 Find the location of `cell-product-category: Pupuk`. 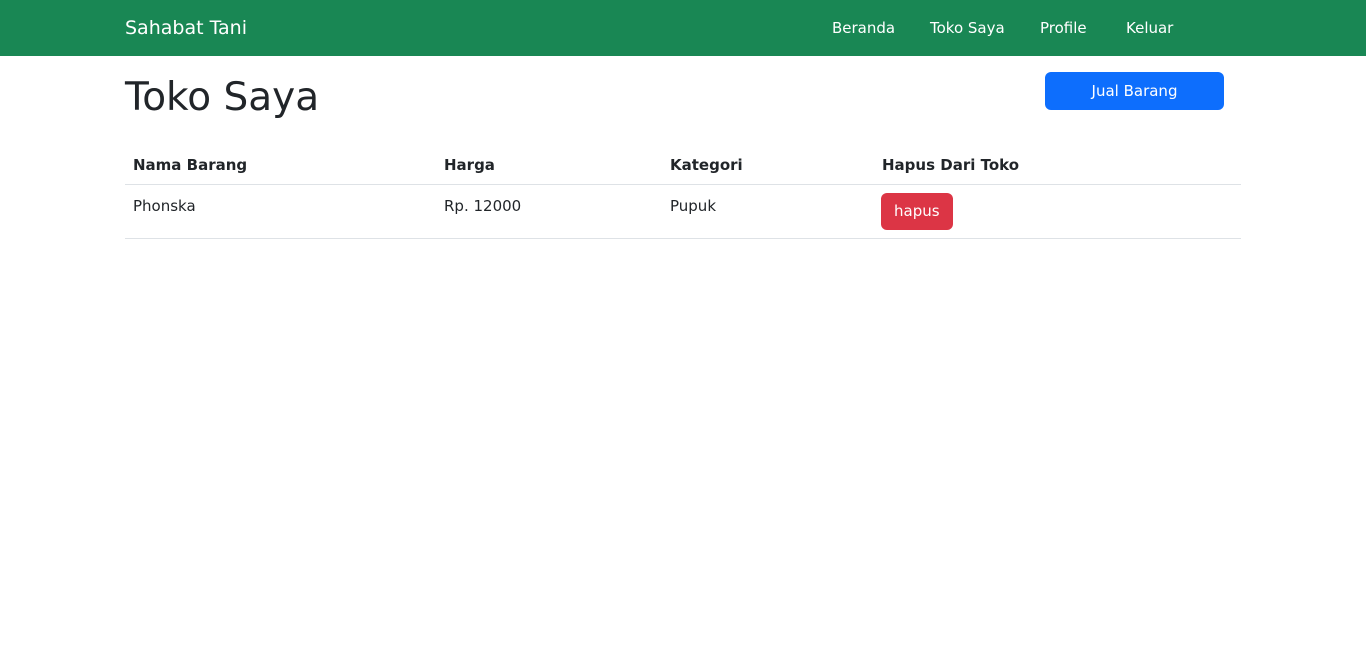

cell-product-category: Pupuk is located at coordinates (768, 211).